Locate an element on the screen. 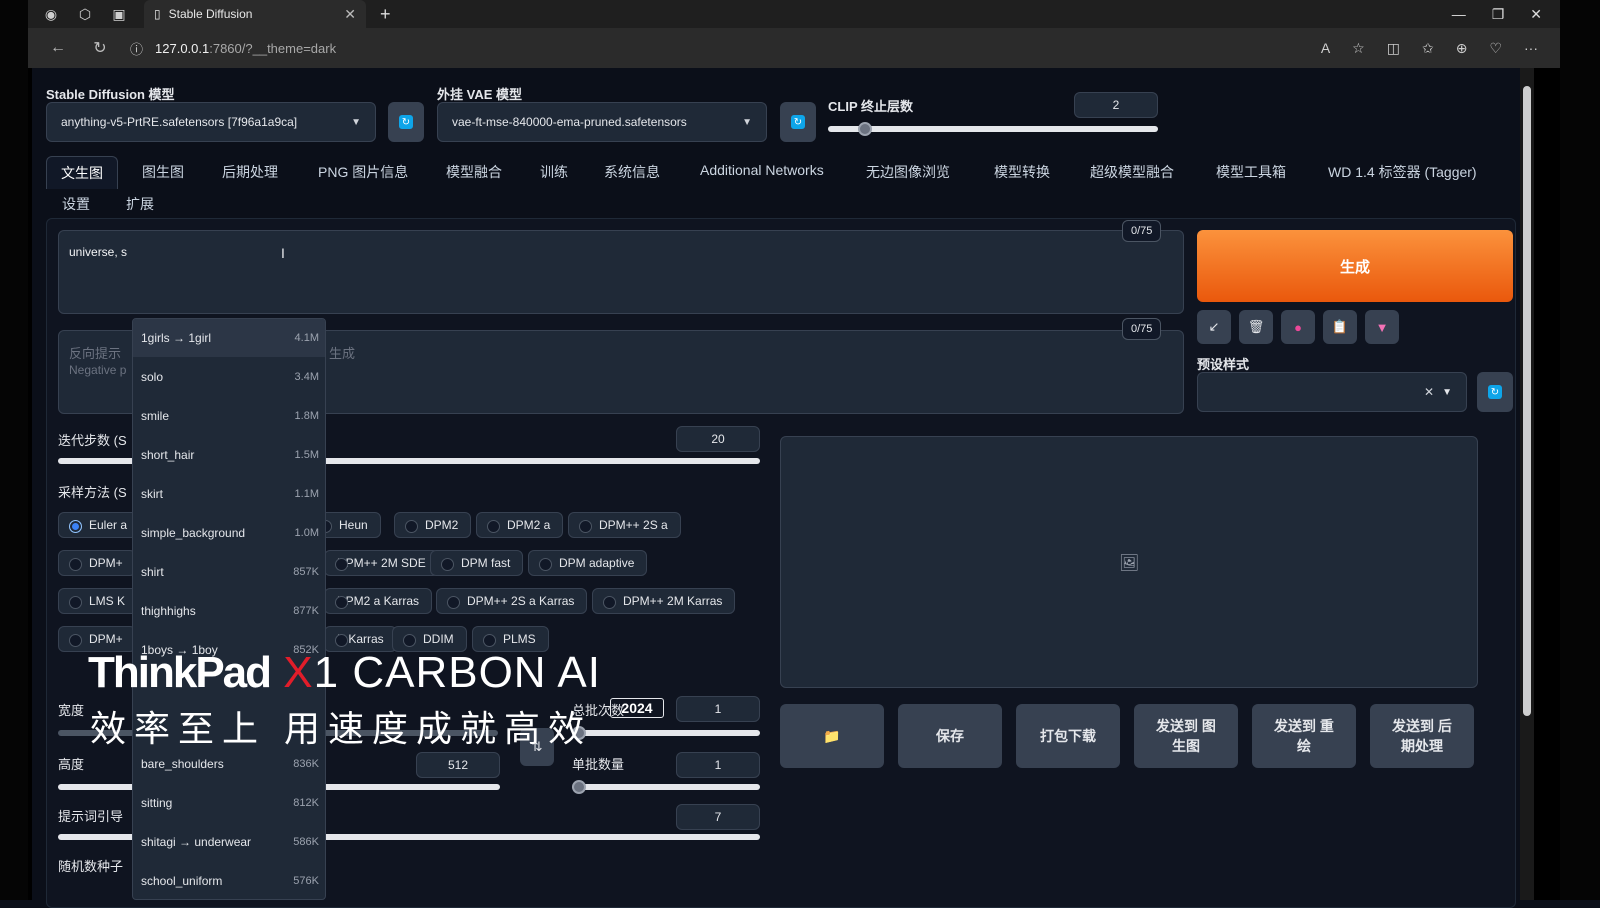 The image size is (1600, 908). read-aloud-icon: A is located at coordinates (1325, 48).